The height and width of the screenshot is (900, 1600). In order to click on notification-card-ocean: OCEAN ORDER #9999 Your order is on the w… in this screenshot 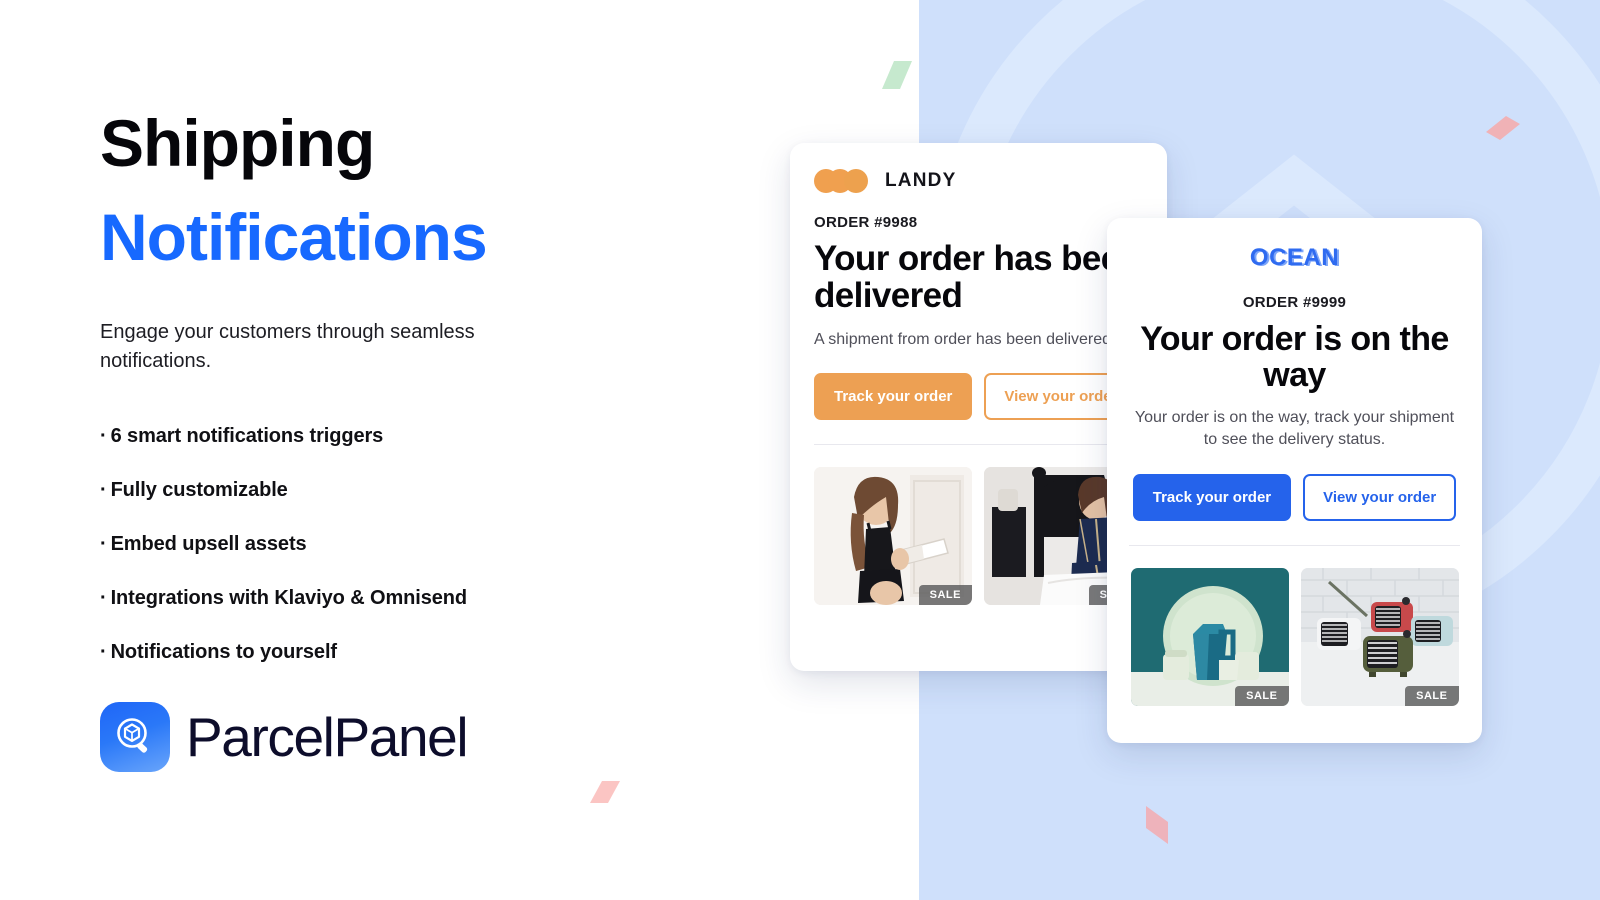, I will do `click(1294, 480)`.